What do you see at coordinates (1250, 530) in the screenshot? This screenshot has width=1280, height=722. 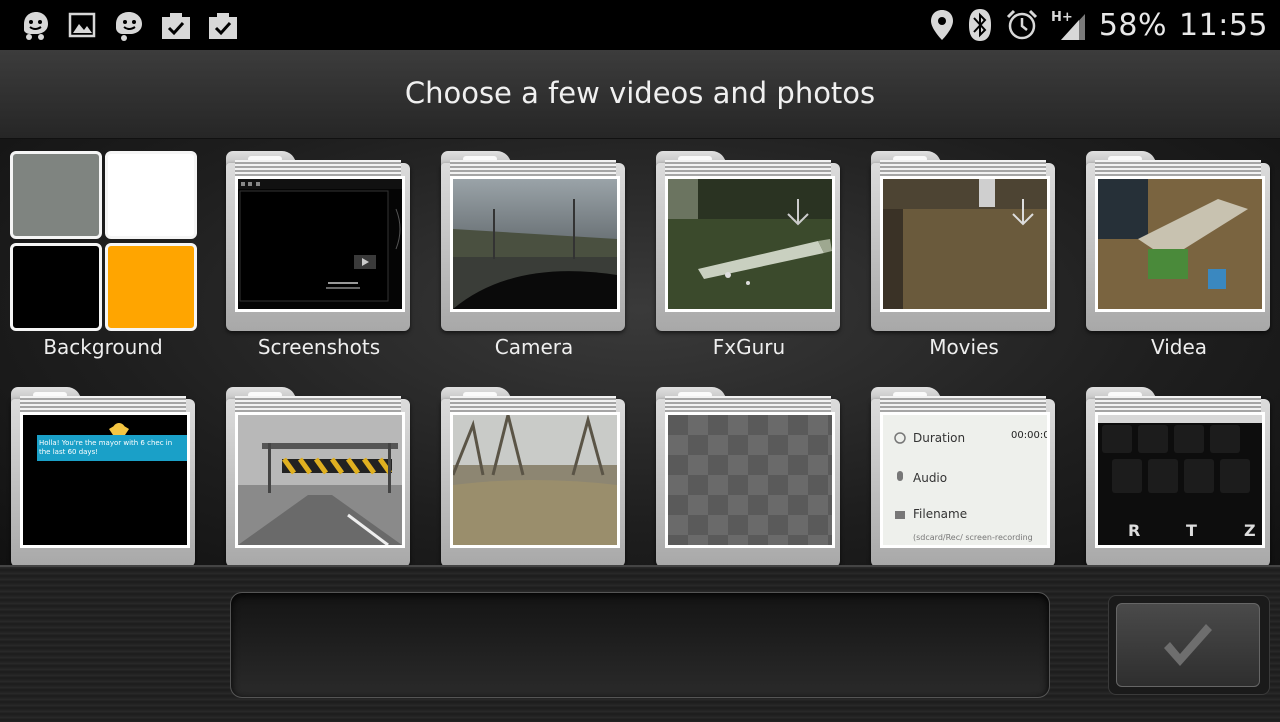 I see `key-z: Z` at bounding box center [1250, 530].